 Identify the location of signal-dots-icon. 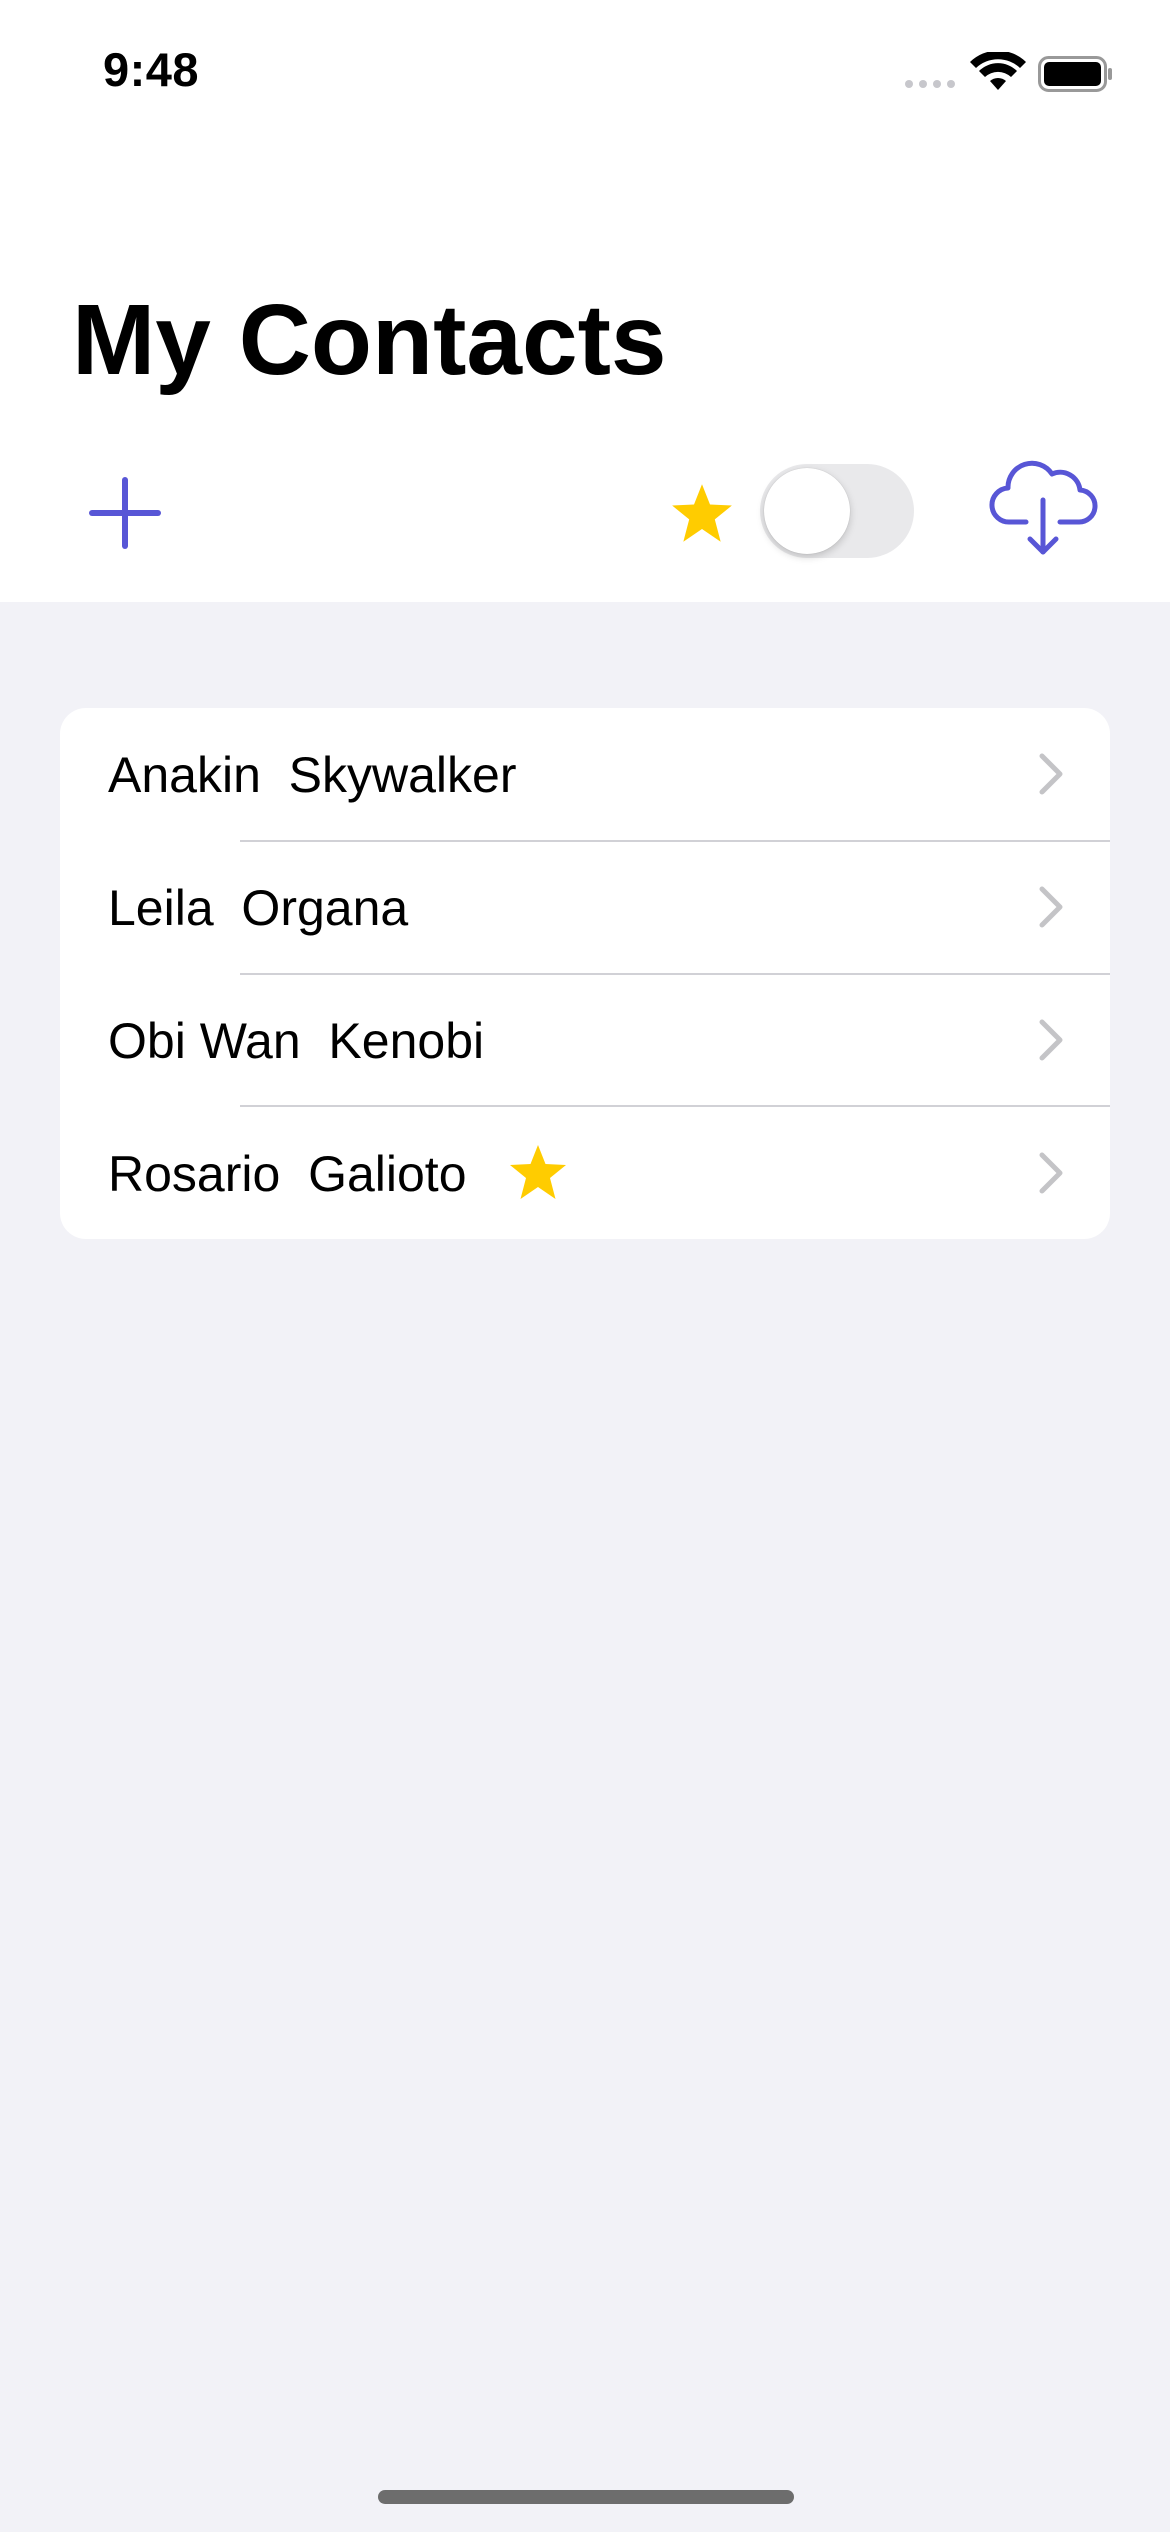
(930, 84).